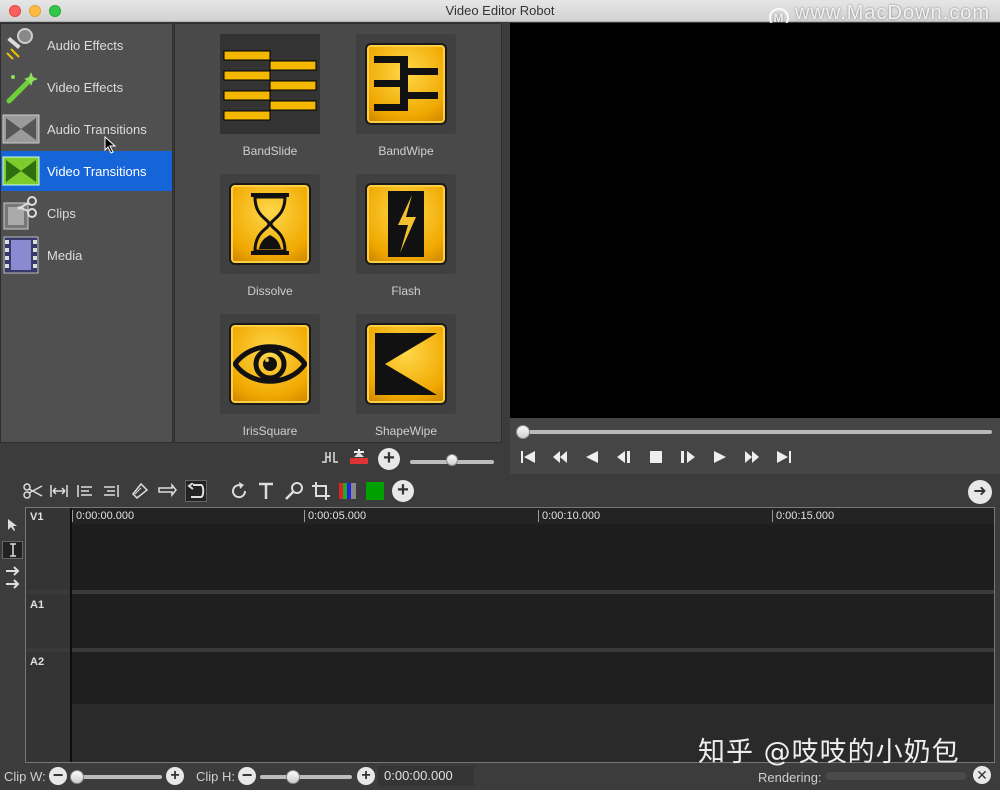  What do you see at coordinates (389, 459) in the screenshot?
I see `add-effect-button: +` at bounding box center [389, 459].